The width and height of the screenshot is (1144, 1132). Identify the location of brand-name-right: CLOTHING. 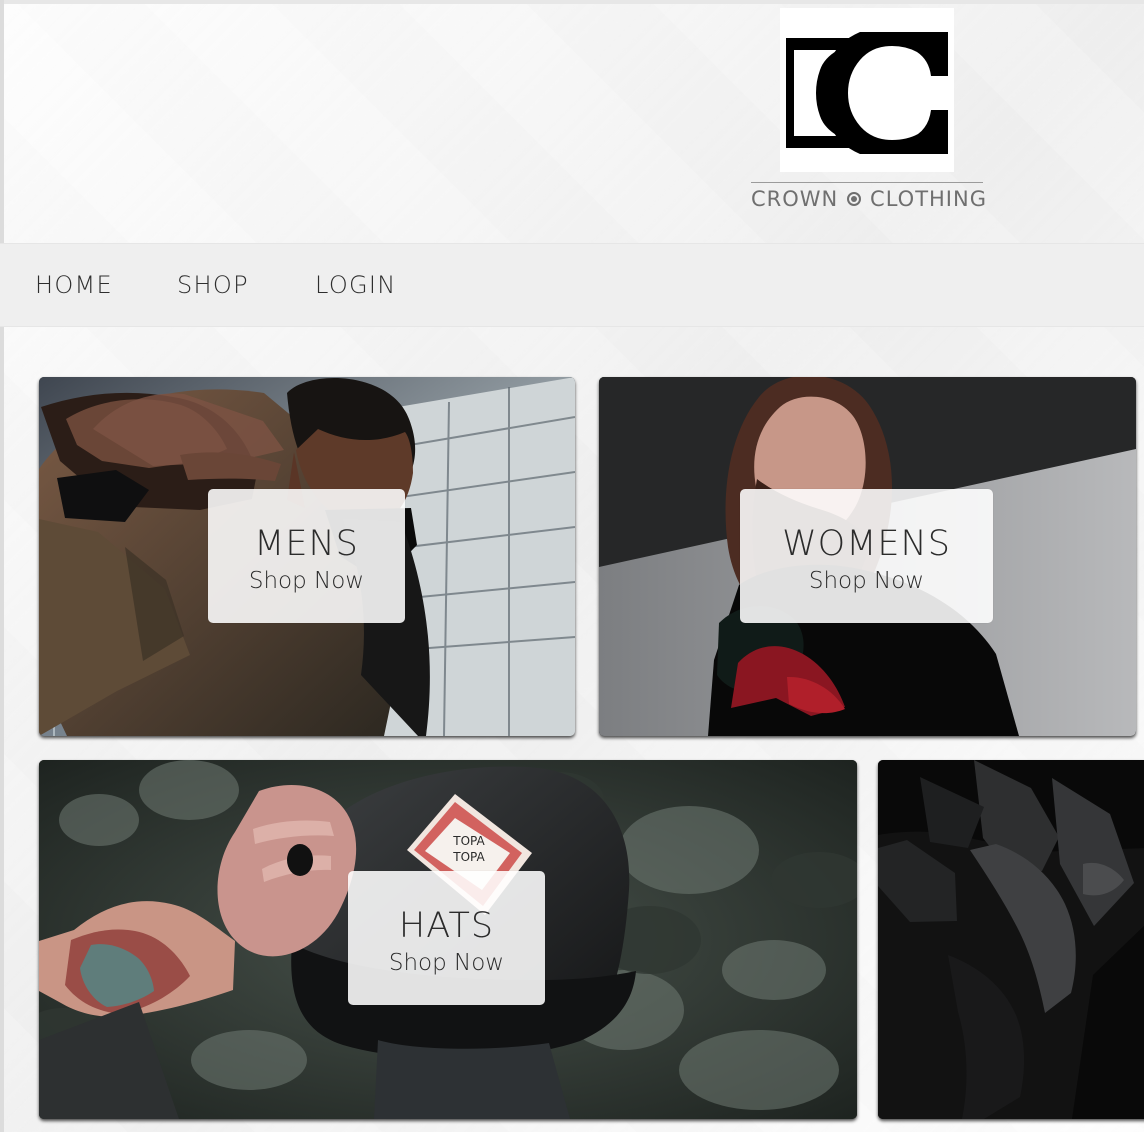
(928, 199).